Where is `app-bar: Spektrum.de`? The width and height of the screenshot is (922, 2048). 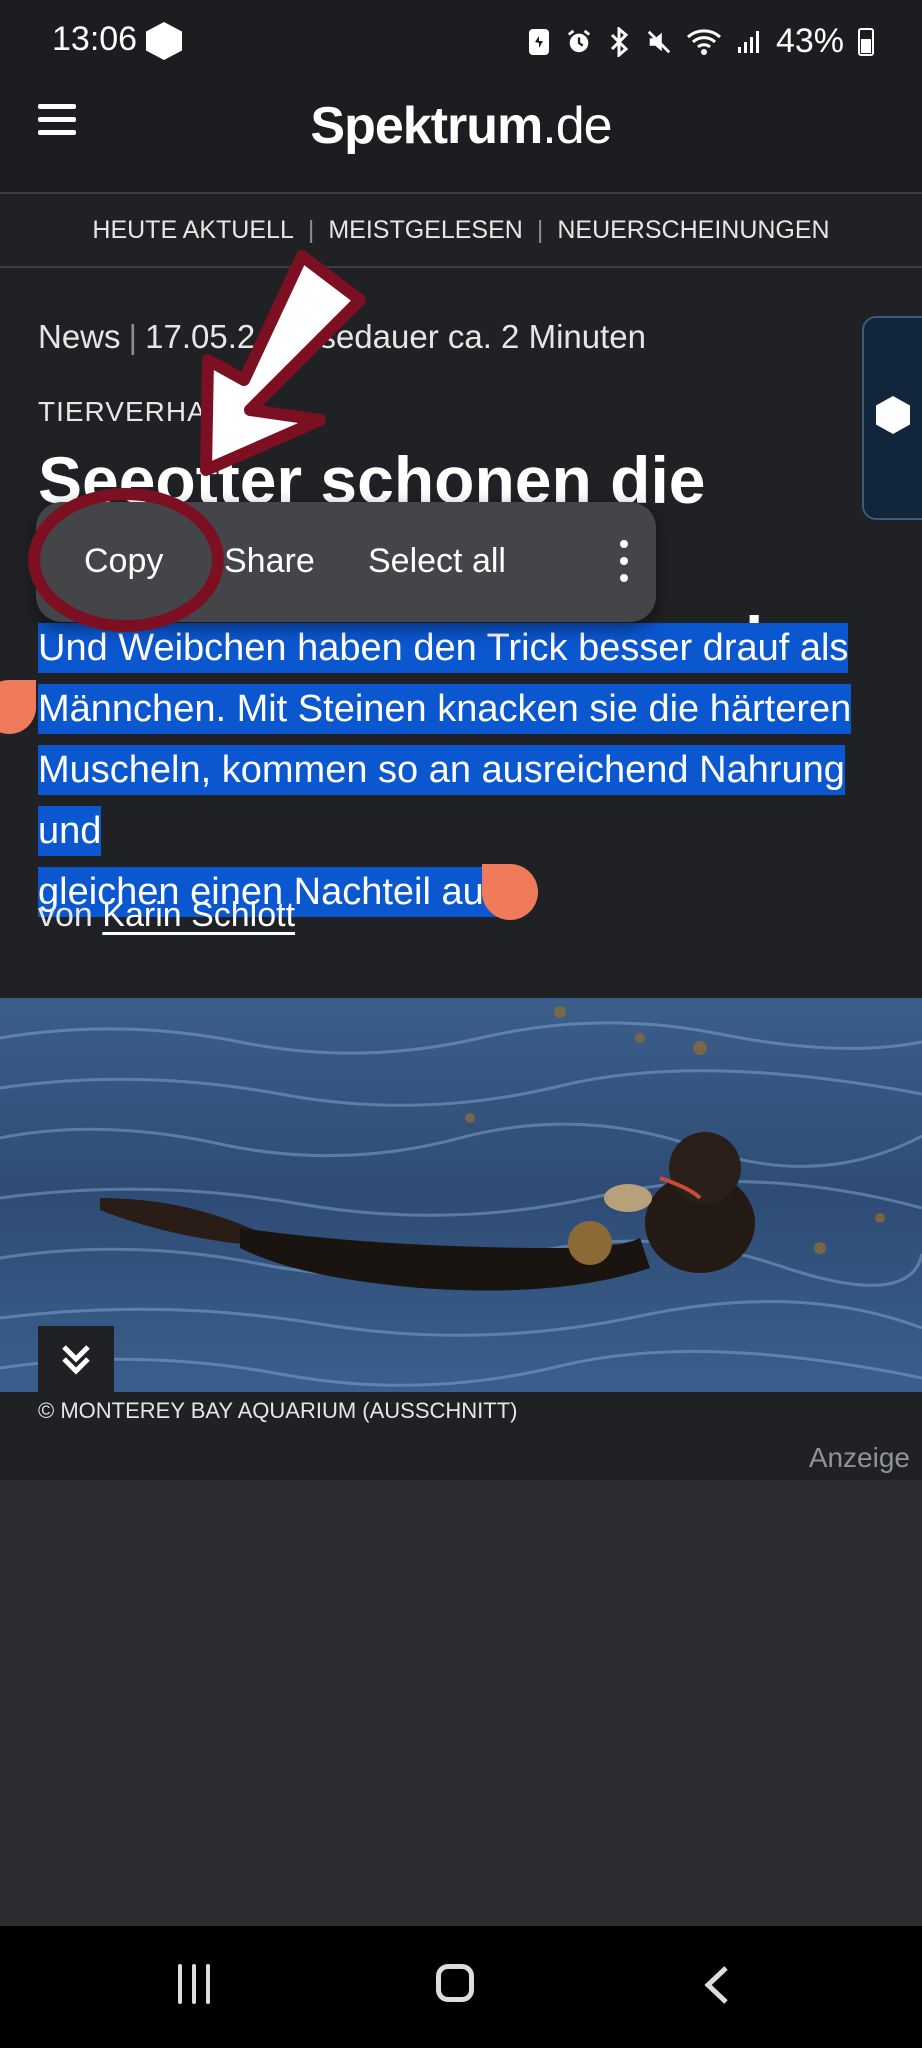
app-bar: Spektrum.de is located at coordinates (461, 139).